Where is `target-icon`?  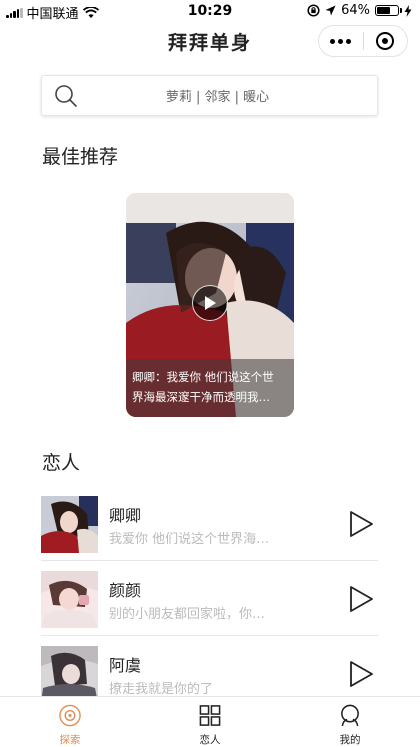
target-icon is located at coordinates (385, 41).